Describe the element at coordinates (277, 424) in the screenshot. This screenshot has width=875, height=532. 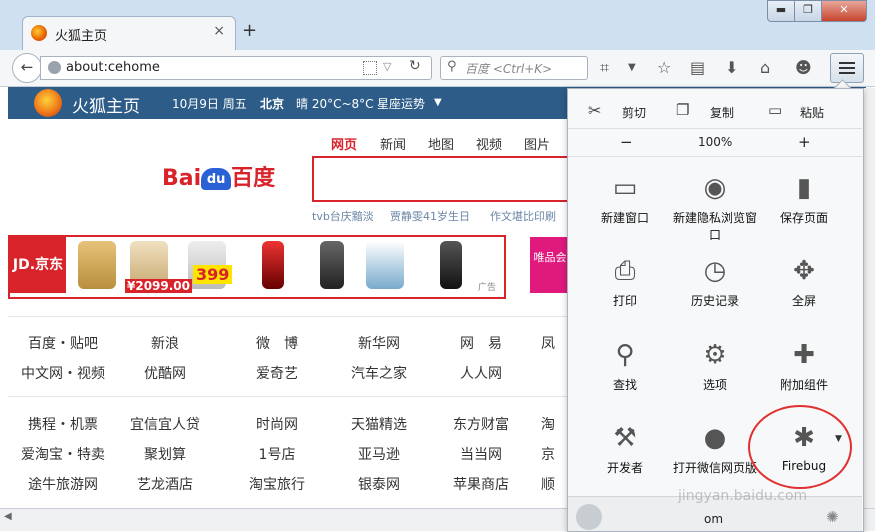
I see `site-link: 时尚网` at that location.